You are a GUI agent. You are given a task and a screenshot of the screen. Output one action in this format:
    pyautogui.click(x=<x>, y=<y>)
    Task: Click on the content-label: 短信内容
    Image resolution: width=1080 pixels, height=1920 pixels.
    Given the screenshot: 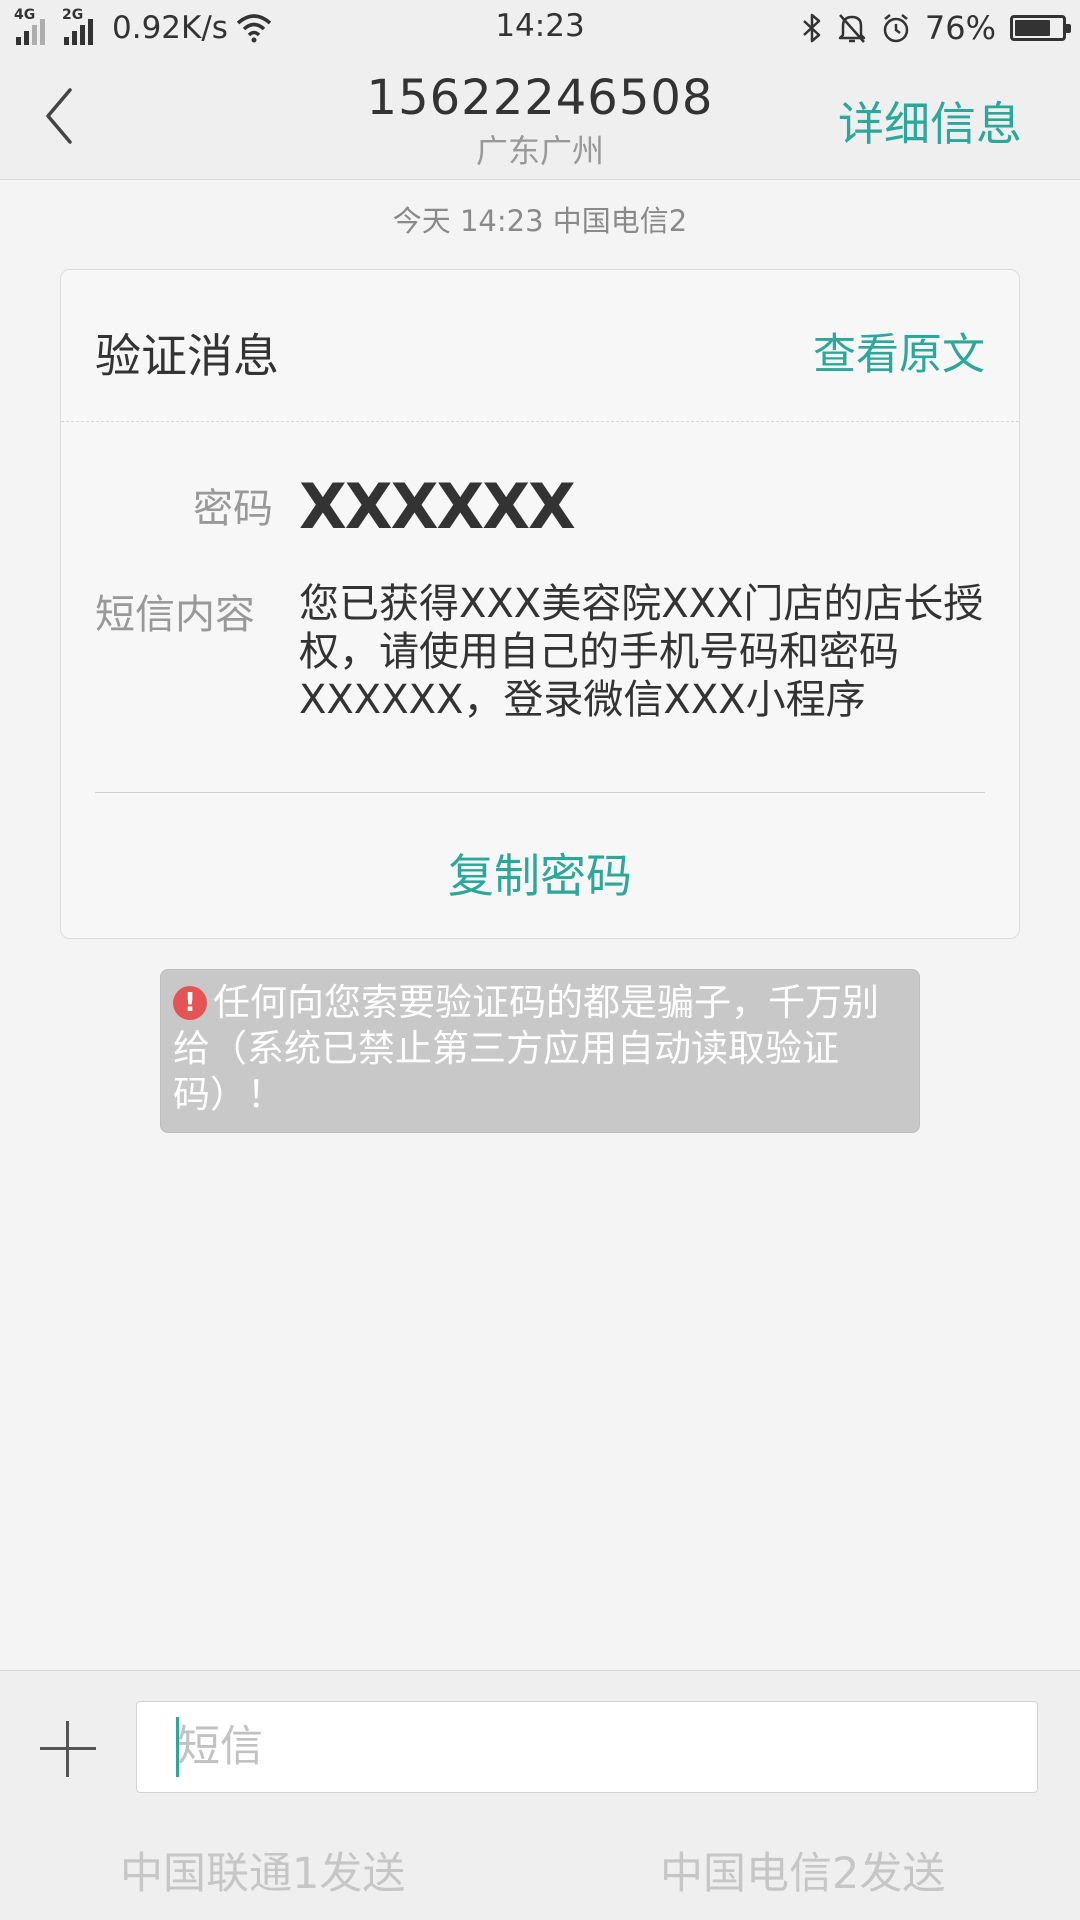 What is the action you would take?
    pyautogui.click(x=175, y=615)
    